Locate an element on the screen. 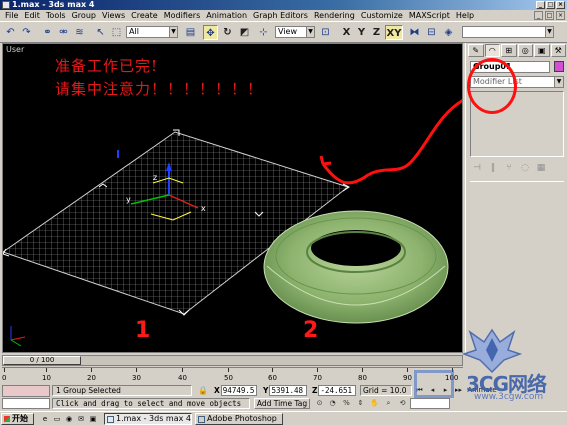 This screenshot has height=425, width=567. maxscript-listener-mini is located at coordinates (26, 391).